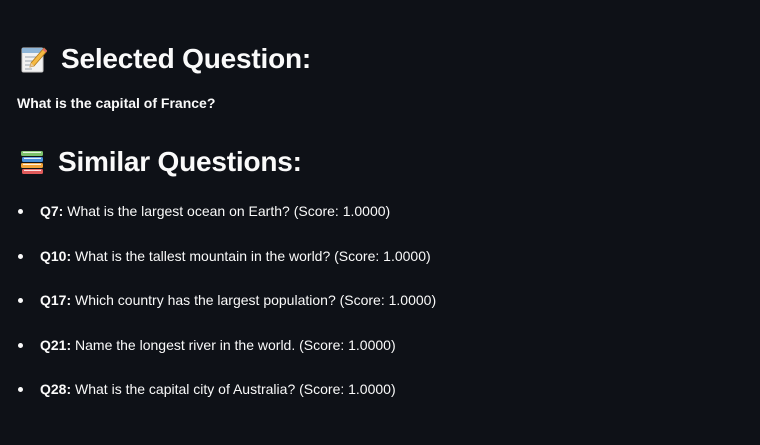 The height and width of the screenshot is (445, 760). I want to click on selected-question-heading-text: Selected Question:, so click(186, 58).